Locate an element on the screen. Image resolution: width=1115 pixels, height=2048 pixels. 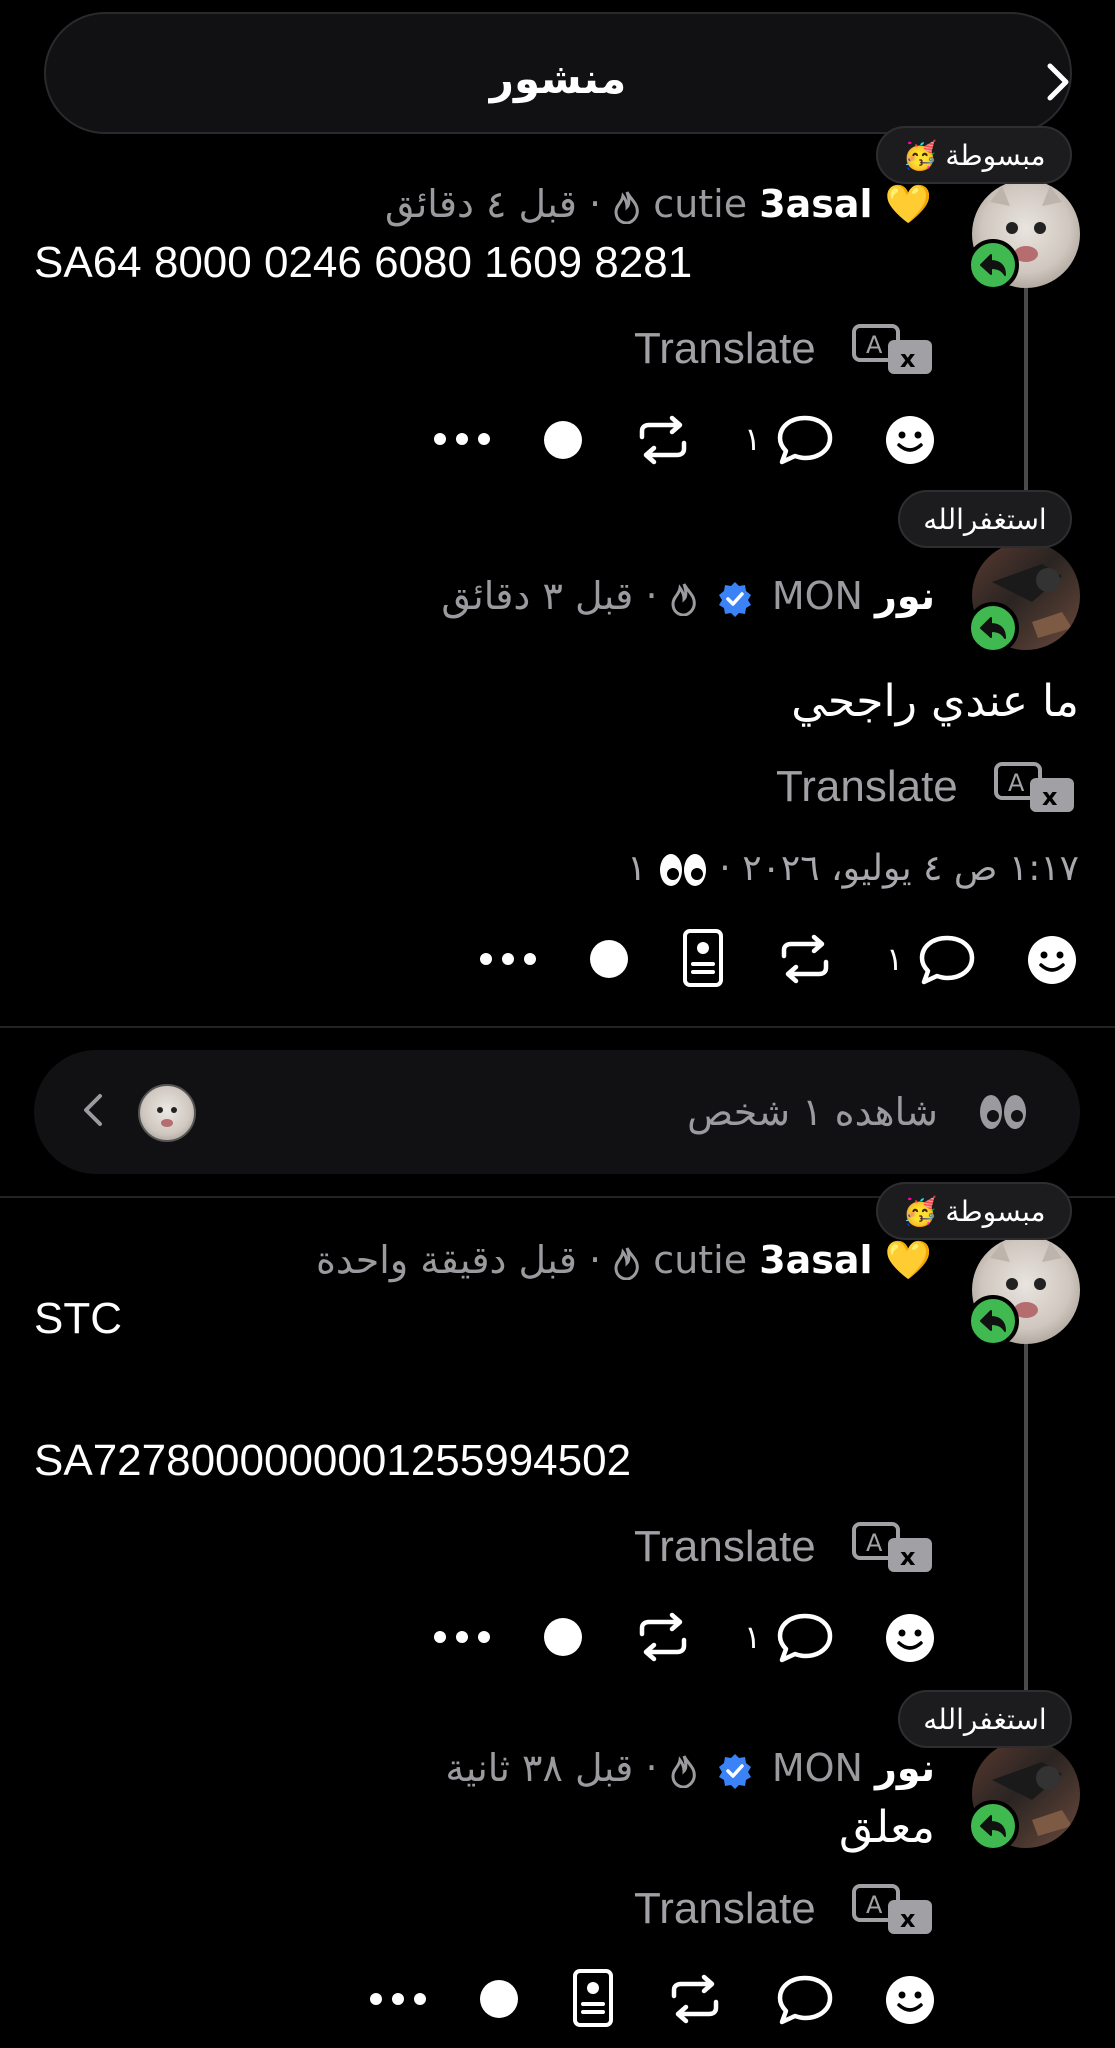
post-meta: قبل ٣٨ ثانية · MON نور is located at coordinates (690, 1768).